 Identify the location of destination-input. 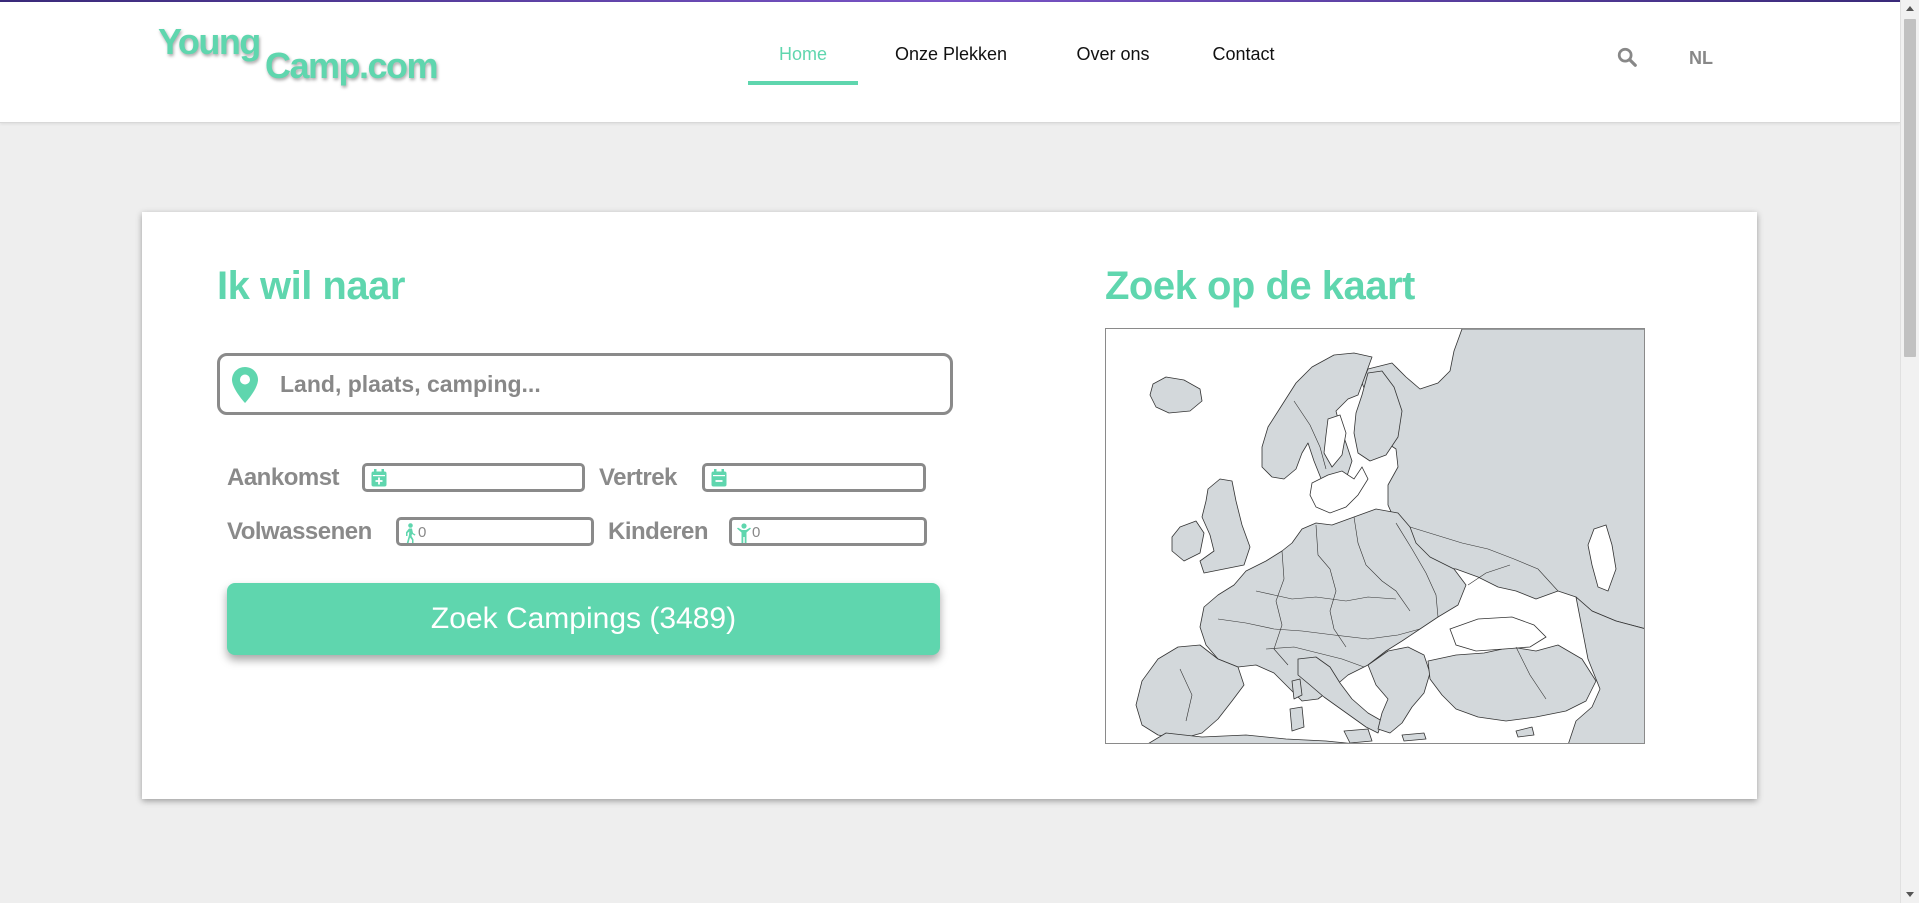
(605, 384).